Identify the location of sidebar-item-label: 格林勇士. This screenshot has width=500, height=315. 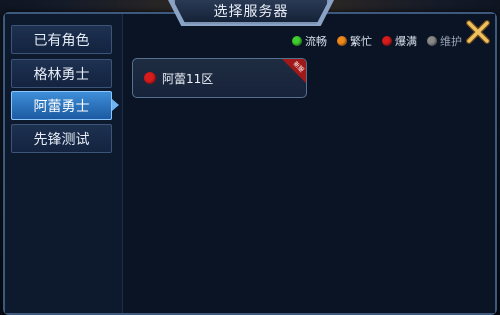
(61, 74).